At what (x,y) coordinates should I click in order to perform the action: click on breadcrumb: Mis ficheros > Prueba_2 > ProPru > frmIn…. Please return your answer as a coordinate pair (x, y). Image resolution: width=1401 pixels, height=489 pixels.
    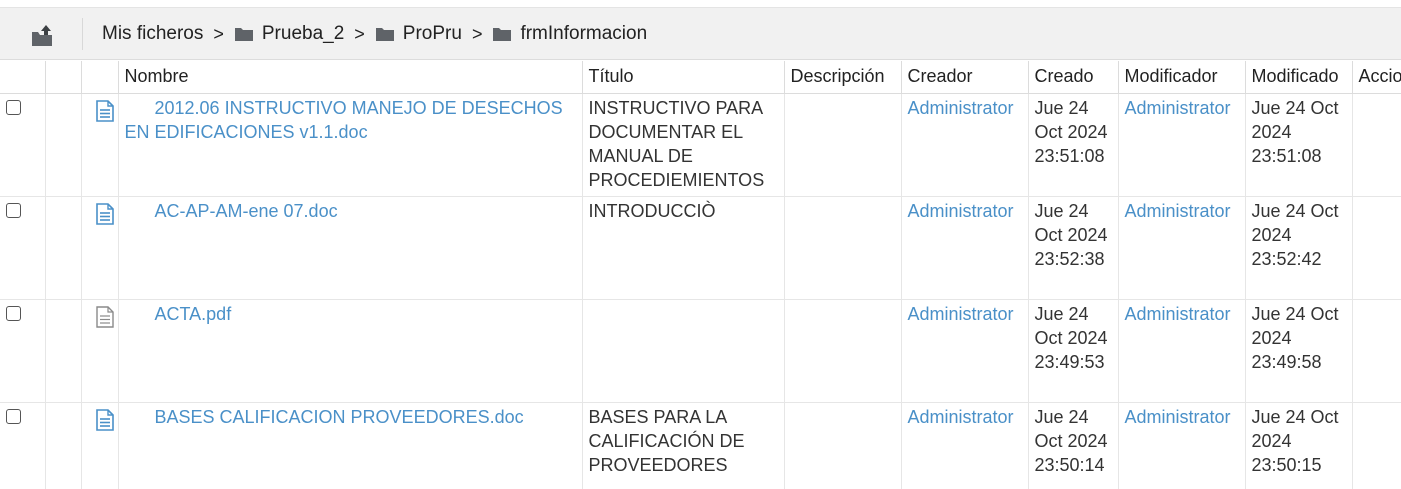
    Looking at the image, I should click on (374, 34).